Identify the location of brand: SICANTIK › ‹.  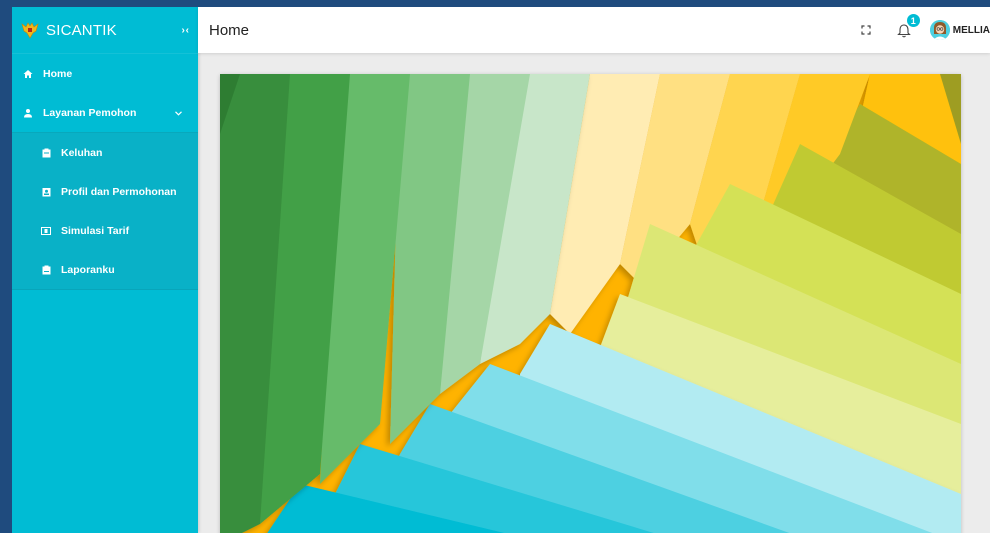
(105, 30).